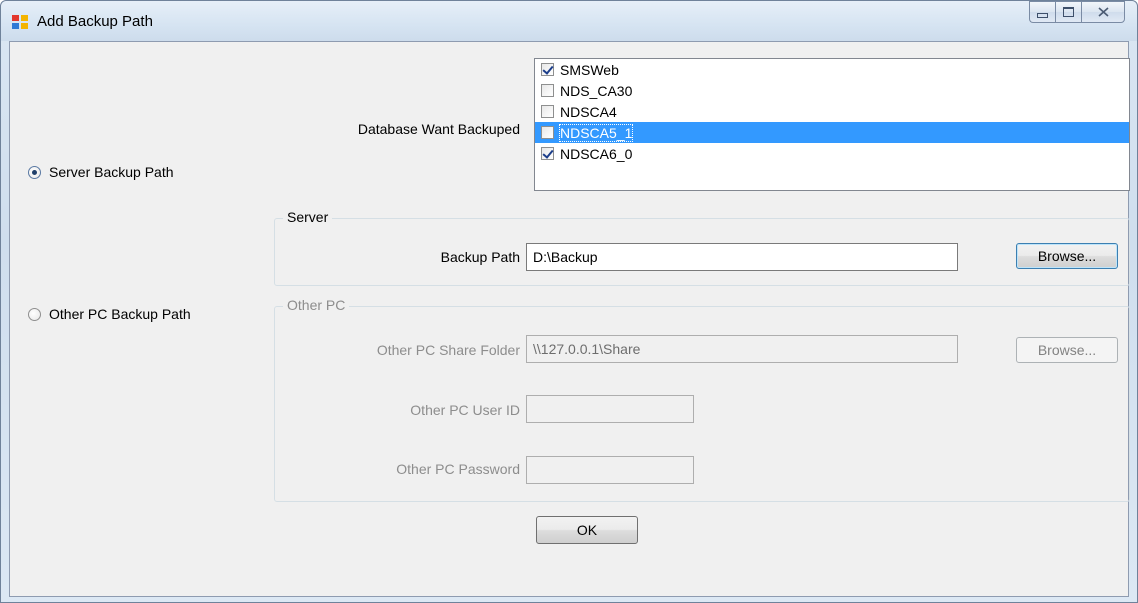 The width and height of the screenshot is (1138, 603). Describe the element at coordinates (1042, 15) in the screenshot. I see `minimize-icon` at that location.